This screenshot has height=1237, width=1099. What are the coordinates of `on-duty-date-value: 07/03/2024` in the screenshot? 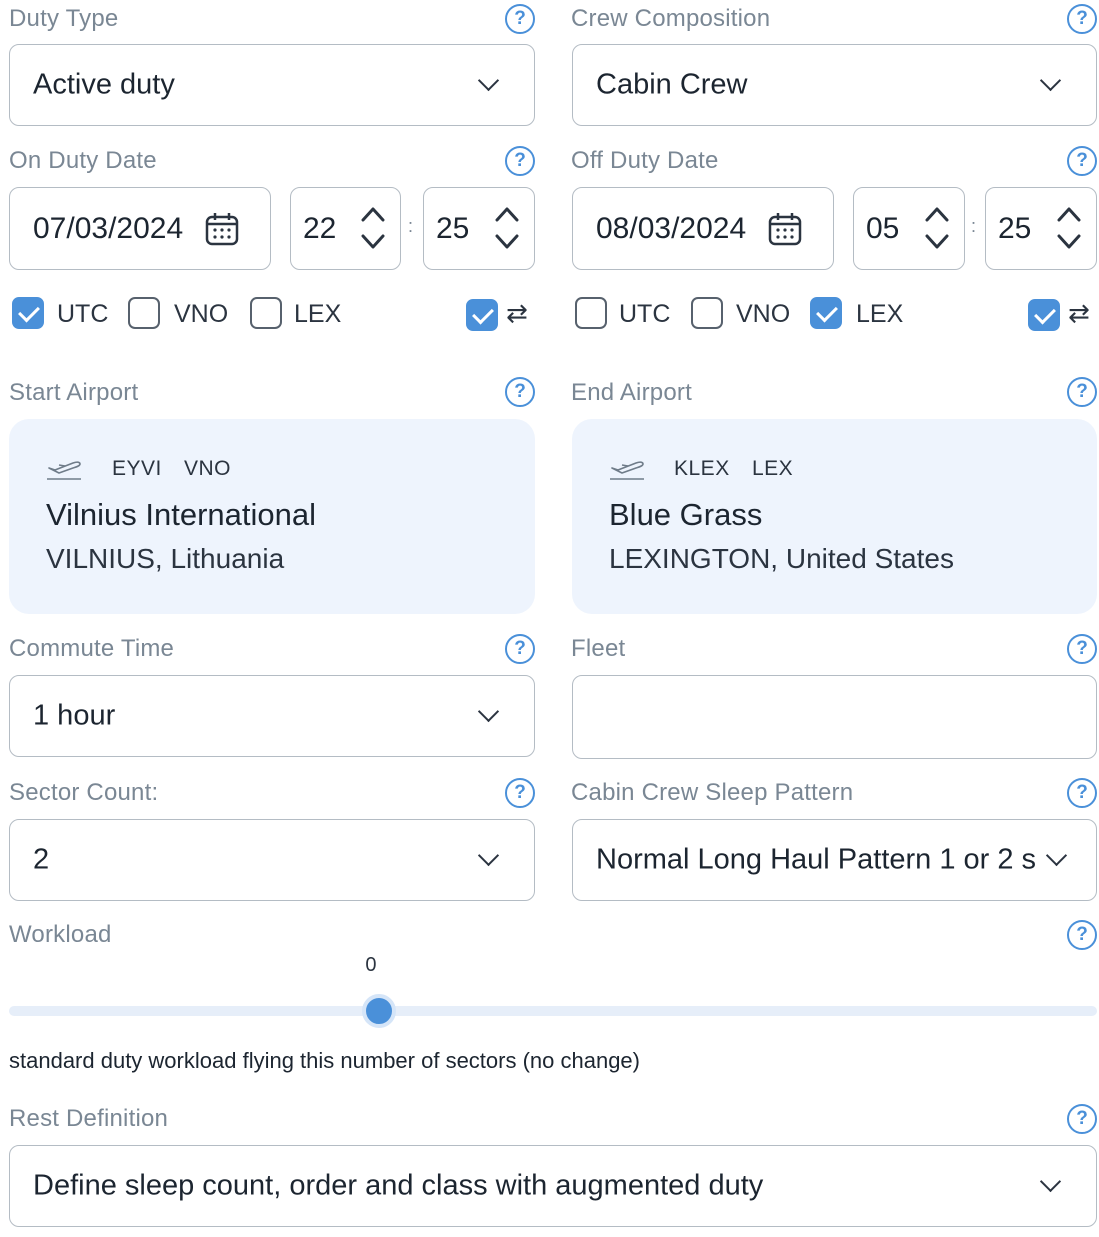 It's located at (108, 228).